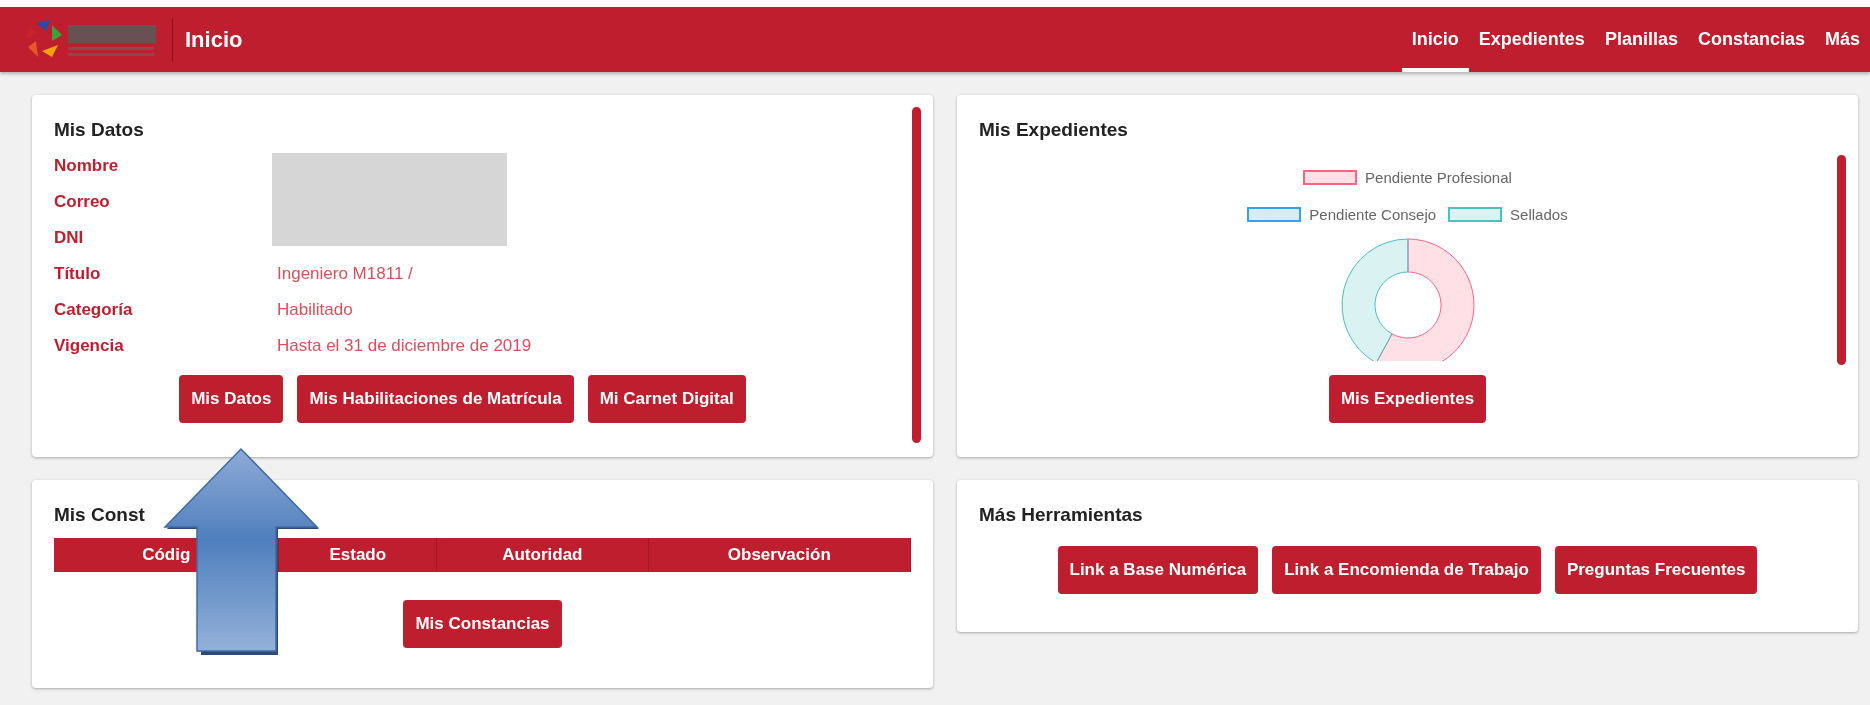 This screenshot has width=1870, height=705. What do you see at coordinates (1842, 39) in the screenshot?
I see `nav-tab: Más` at bounding box center [1842, 39].